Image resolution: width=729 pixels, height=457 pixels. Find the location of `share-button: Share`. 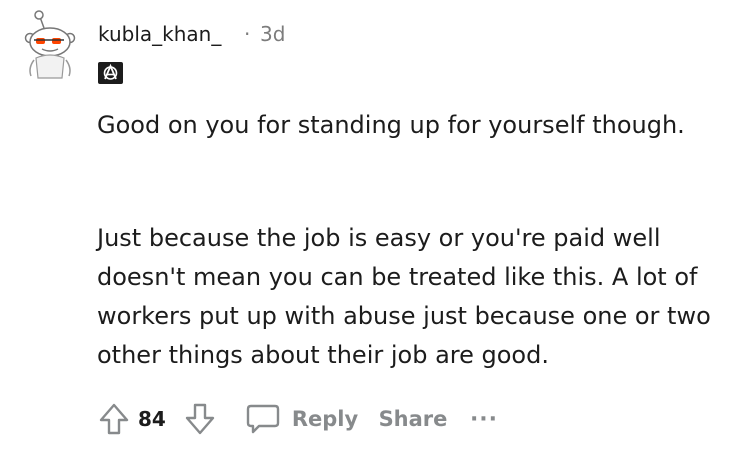

share-button: Share is located at coordinates (413, 419).